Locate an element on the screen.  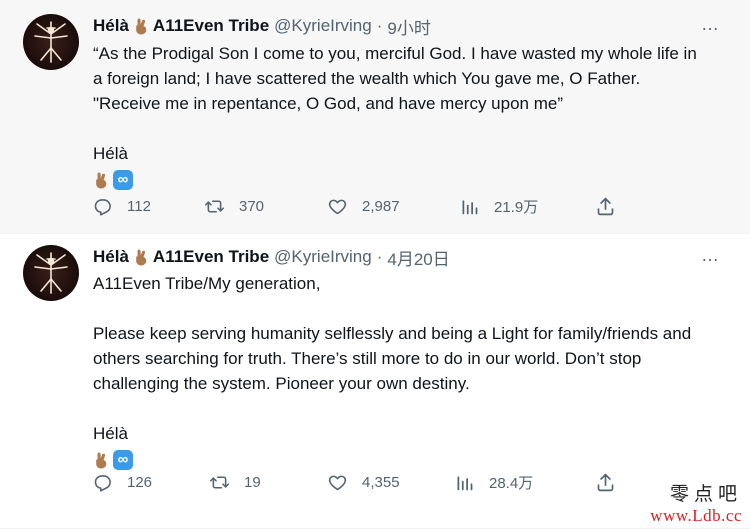
watermark: 零点吧 www.Ldb.cc is located at coordinates (696, 502).